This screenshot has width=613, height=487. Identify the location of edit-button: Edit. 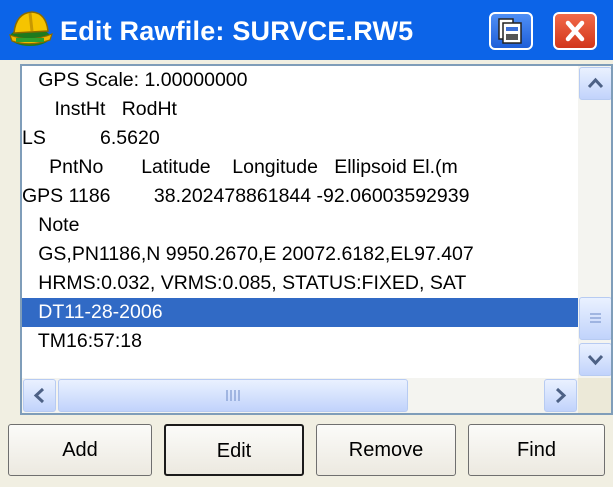
(234, 450).